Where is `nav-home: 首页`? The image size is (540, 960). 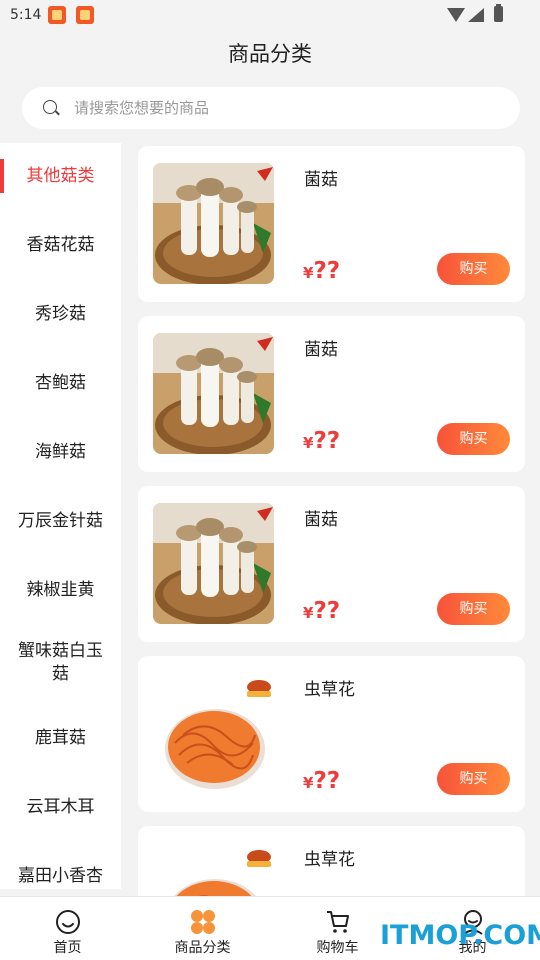 nav-home: 首页 is located at coordinates (67, 928).